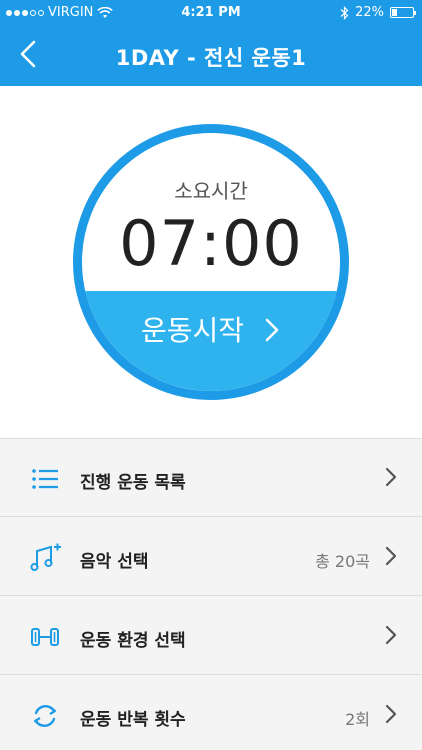 Image resolution: width=422 pixels, height=750 pixels. What do you see at coordinates (344, 12) in the screenshot?
I see `bluetooth-icon` at bounding box center [344, 12].